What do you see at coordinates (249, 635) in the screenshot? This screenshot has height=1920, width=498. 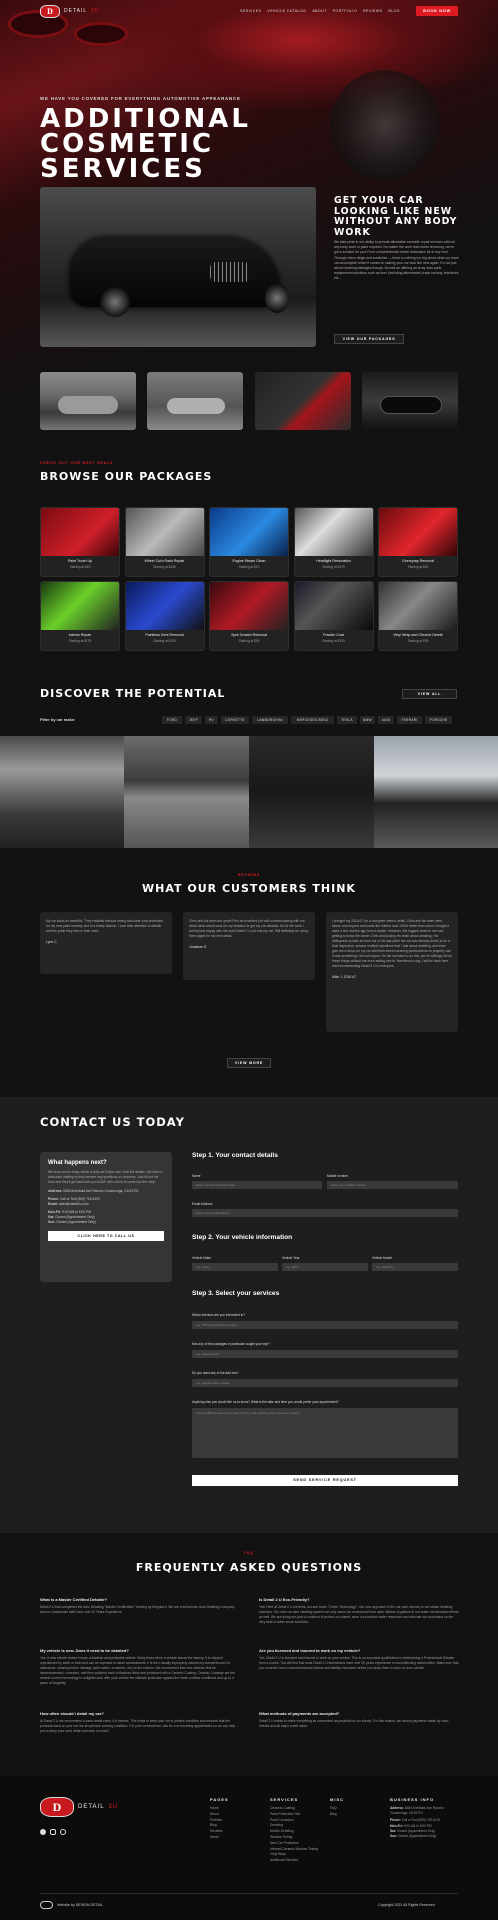 I see `package-name: Spot Scratch Removal` at bounding box center [249, 635].